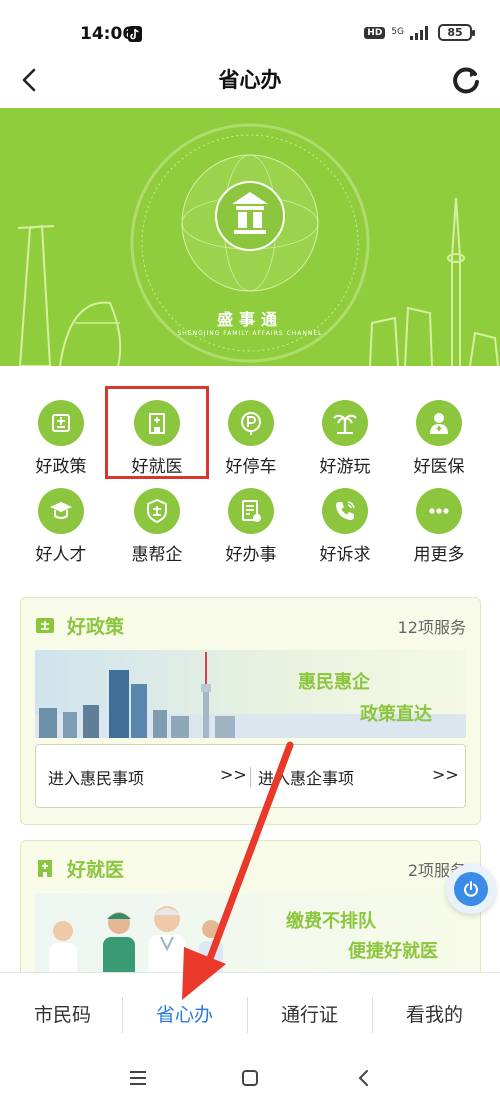  I want to click on title-bar: 省心办, so click(250, 80).